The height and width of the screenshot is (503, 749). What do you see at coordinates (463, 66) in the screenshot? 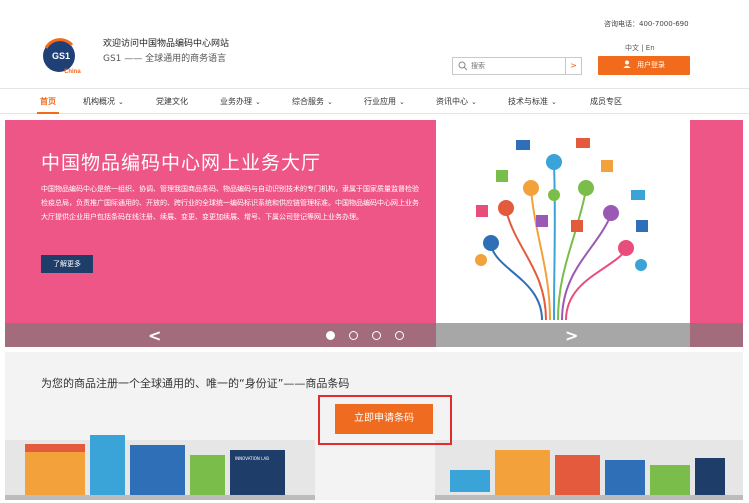
I see `search-icon` at bounding box center [463, 66].